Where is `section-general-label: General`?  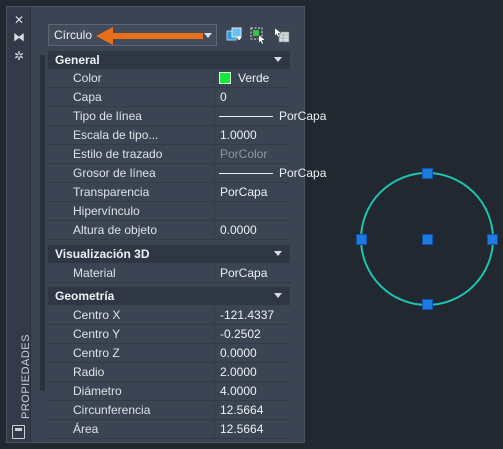
section-general-label: General is located at coordinates (77, 60).